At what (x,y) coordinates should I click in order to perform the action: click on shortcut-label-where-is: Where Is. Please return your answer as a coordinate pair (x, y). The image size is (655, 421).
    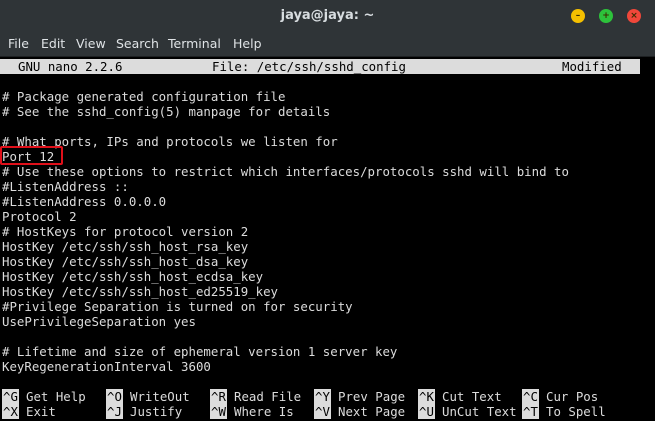
    Looking at the image, I should click on (264, 411).